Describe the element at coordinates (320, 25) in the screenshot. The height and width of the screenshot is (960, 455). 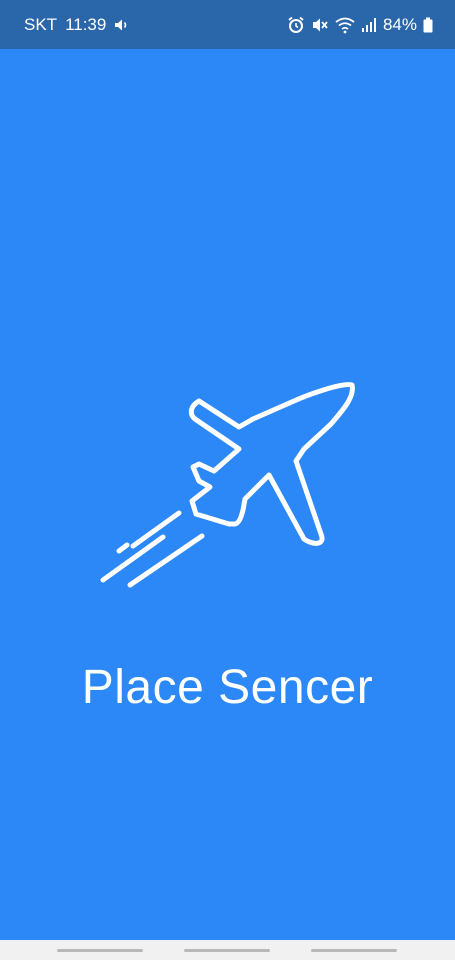
I see `mute-icon` at that location.